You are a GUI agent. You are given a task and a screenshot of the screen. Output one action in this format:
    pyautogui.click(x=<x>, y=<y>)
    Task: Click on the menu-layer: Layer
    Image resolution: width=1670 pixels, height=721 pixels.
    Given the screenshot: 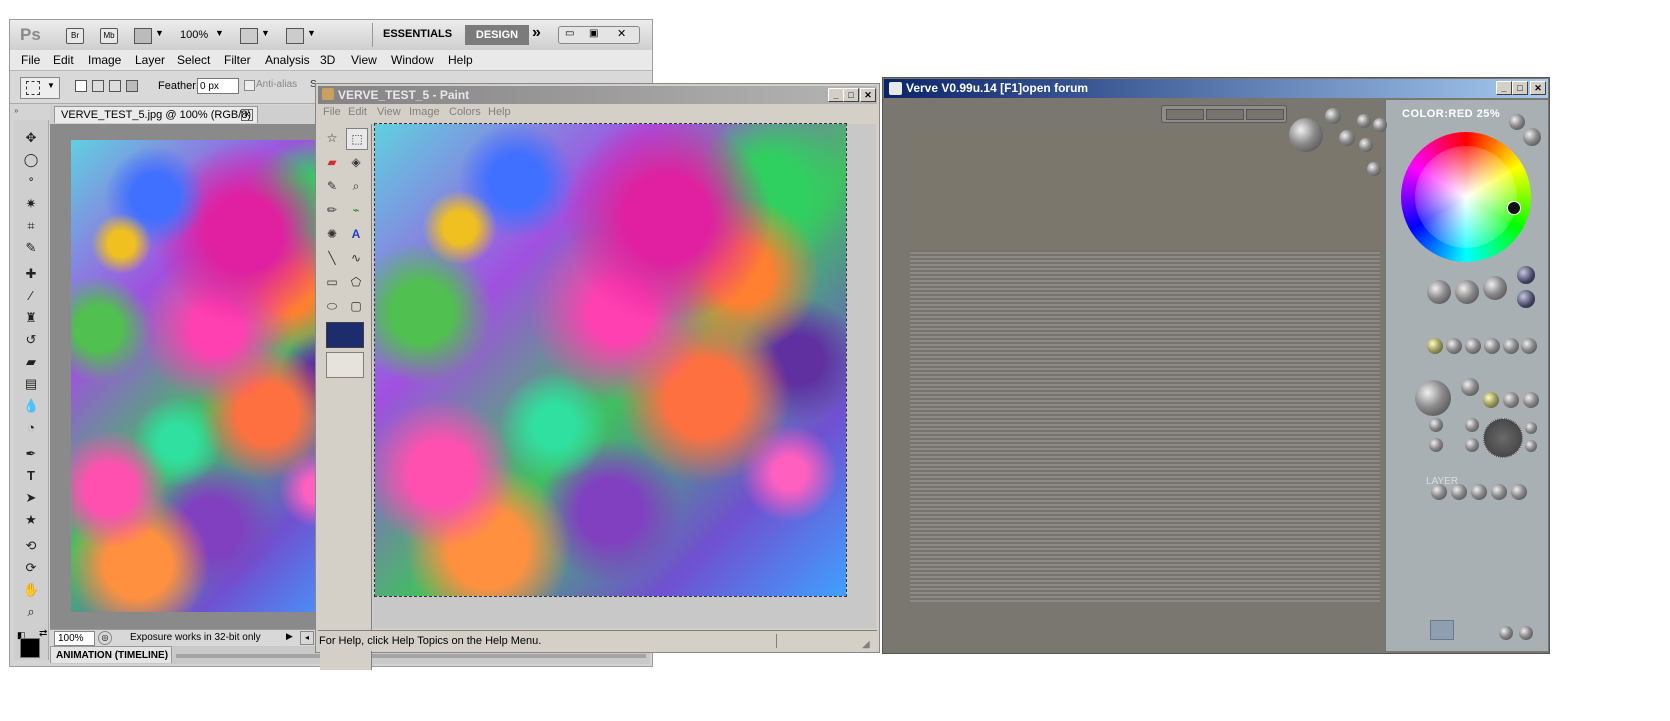 What is the action you would take?
    pyautogui.click(x=150, y=60)
    